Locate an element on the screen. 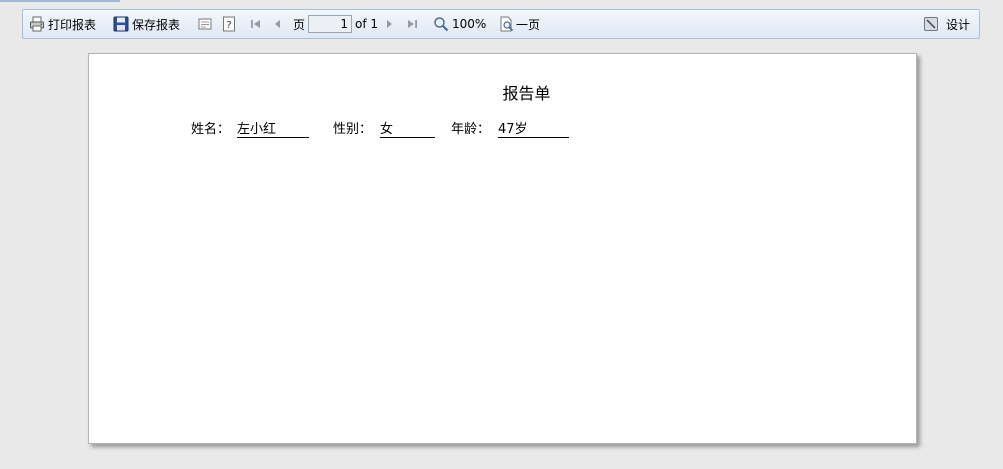 The image size is (1003, 469). one-page-view-button: 一页 is located at coordinates (519, 24).